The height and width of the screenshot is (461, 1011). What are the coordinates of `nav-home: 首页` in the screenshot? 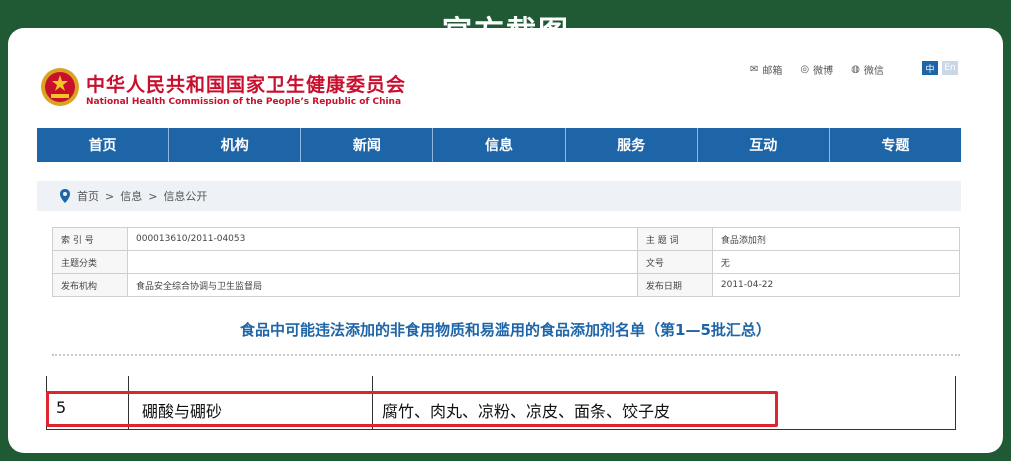 It's located at (103, 145).